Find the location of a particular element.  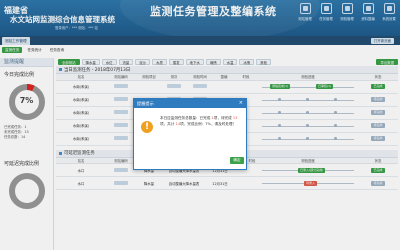

pending-number: 13 is located at coordinates (235, 118).